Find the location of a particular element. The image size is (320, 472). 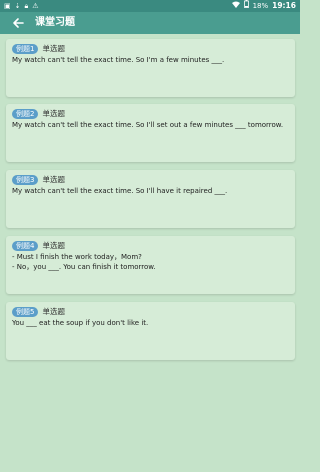

battery-icon is located at coordinates (246, 6).